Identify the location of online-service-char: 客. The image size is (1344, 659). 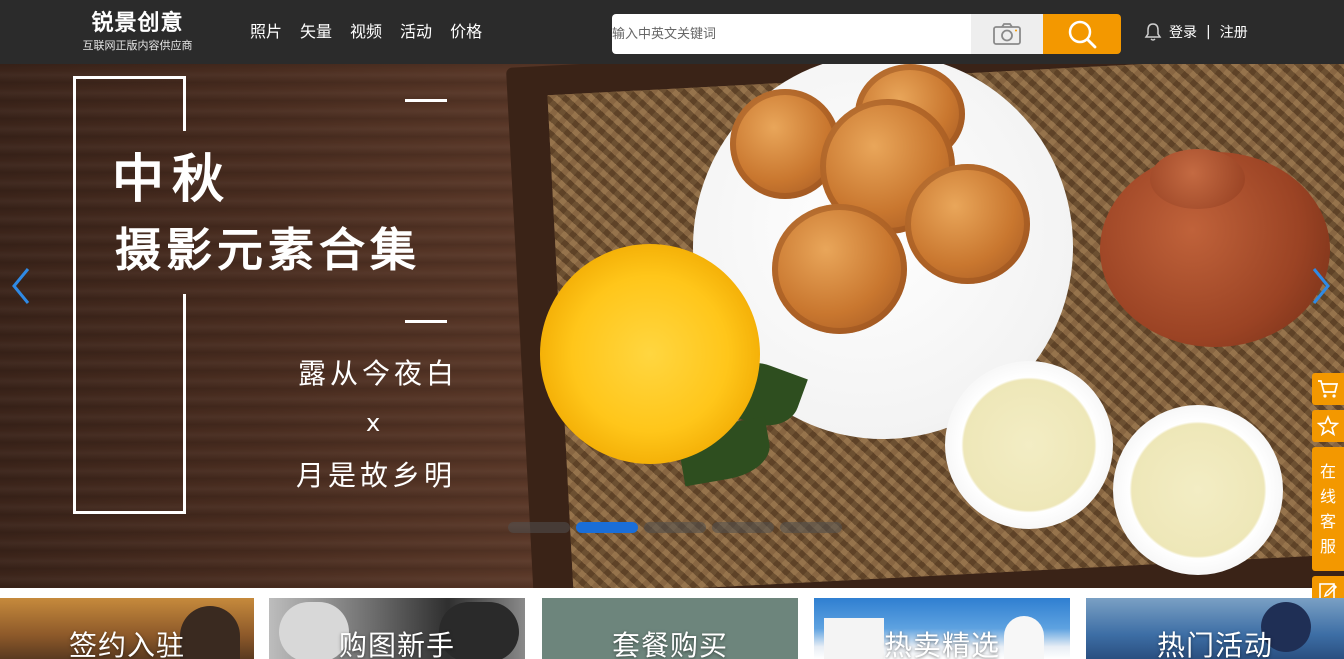
(1327, 521).